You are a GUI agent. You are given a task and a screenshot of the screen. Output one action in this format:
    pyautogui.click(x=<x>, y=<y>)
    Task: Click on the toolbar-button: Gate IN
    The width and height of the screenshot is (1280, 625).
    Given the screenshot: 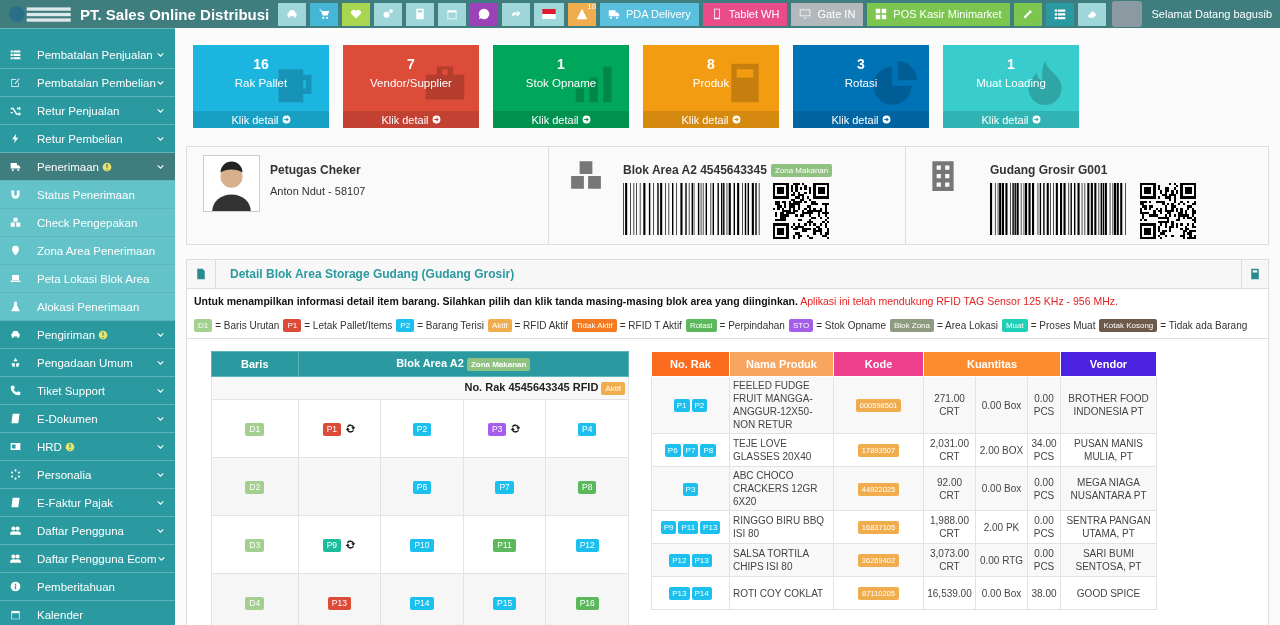 What is the action you would take?
    pyautogui.click(x=827, y=14)
    